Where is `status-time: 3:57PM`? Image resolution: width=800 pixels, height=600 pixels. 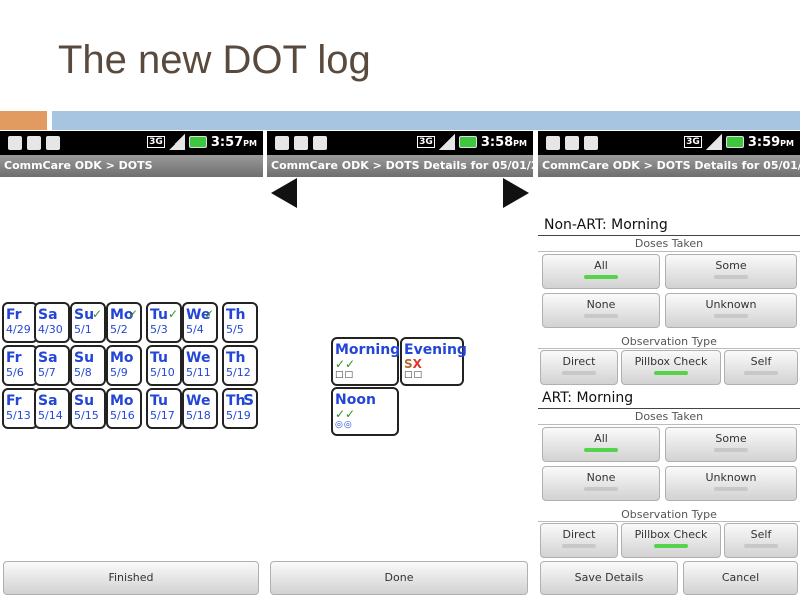
status-time: 3:57PM is located at coordinates (233, 142).